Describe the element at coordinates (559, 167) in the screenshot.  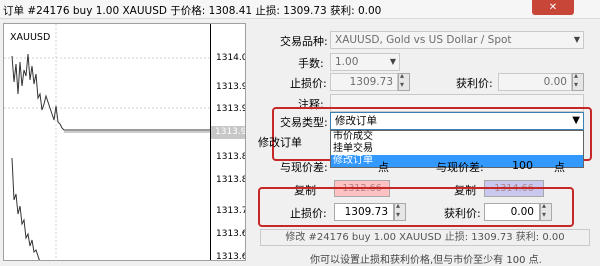
I see `level-right-unit: 点` at that location.